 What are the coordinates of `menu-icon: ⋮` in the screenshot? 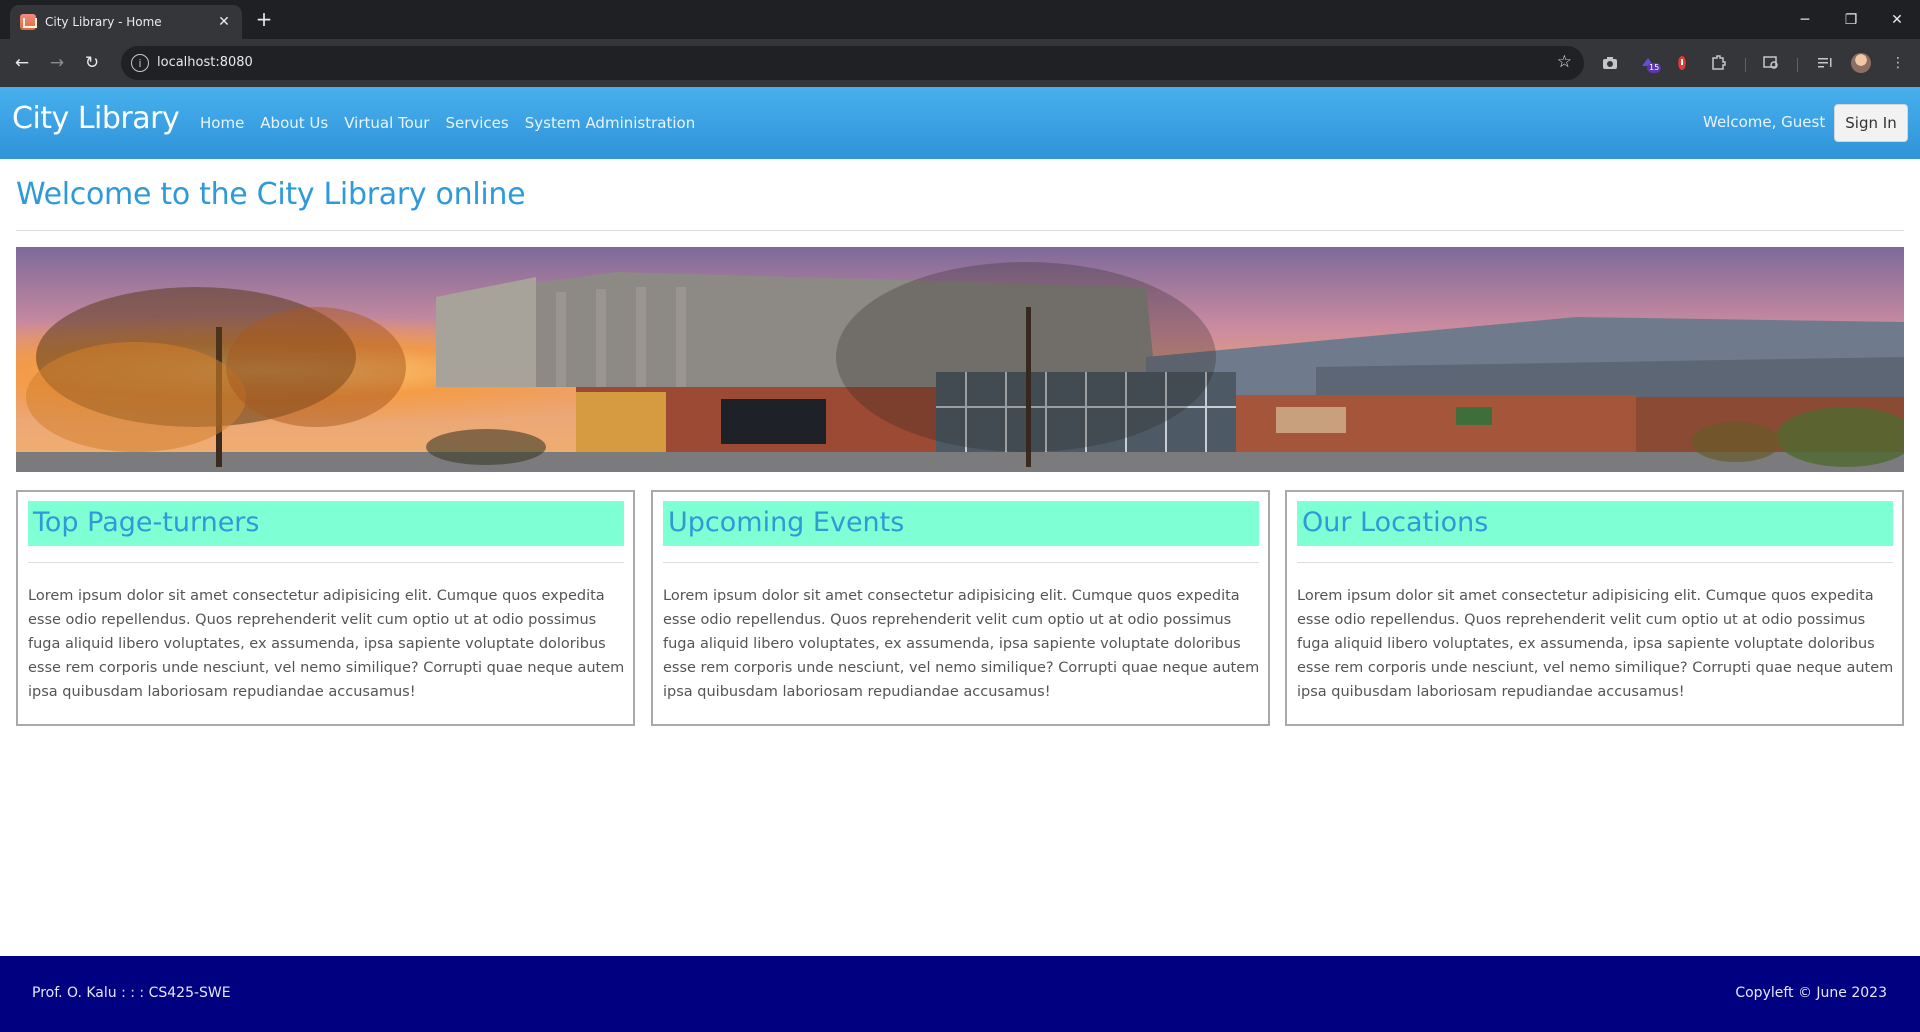 It's located at (1898, 63).